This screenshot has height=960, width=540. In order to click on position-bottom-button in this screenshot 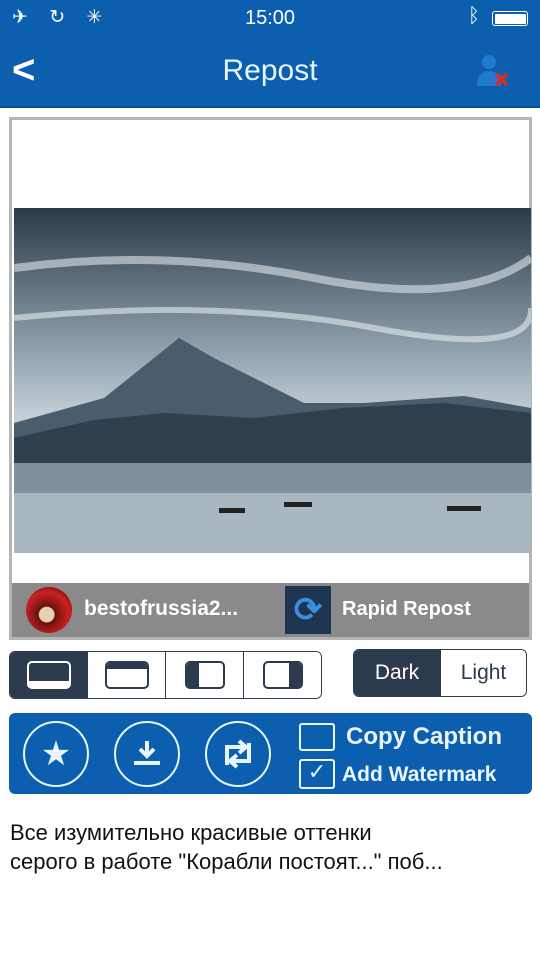, I will do `click(48, 675)`.